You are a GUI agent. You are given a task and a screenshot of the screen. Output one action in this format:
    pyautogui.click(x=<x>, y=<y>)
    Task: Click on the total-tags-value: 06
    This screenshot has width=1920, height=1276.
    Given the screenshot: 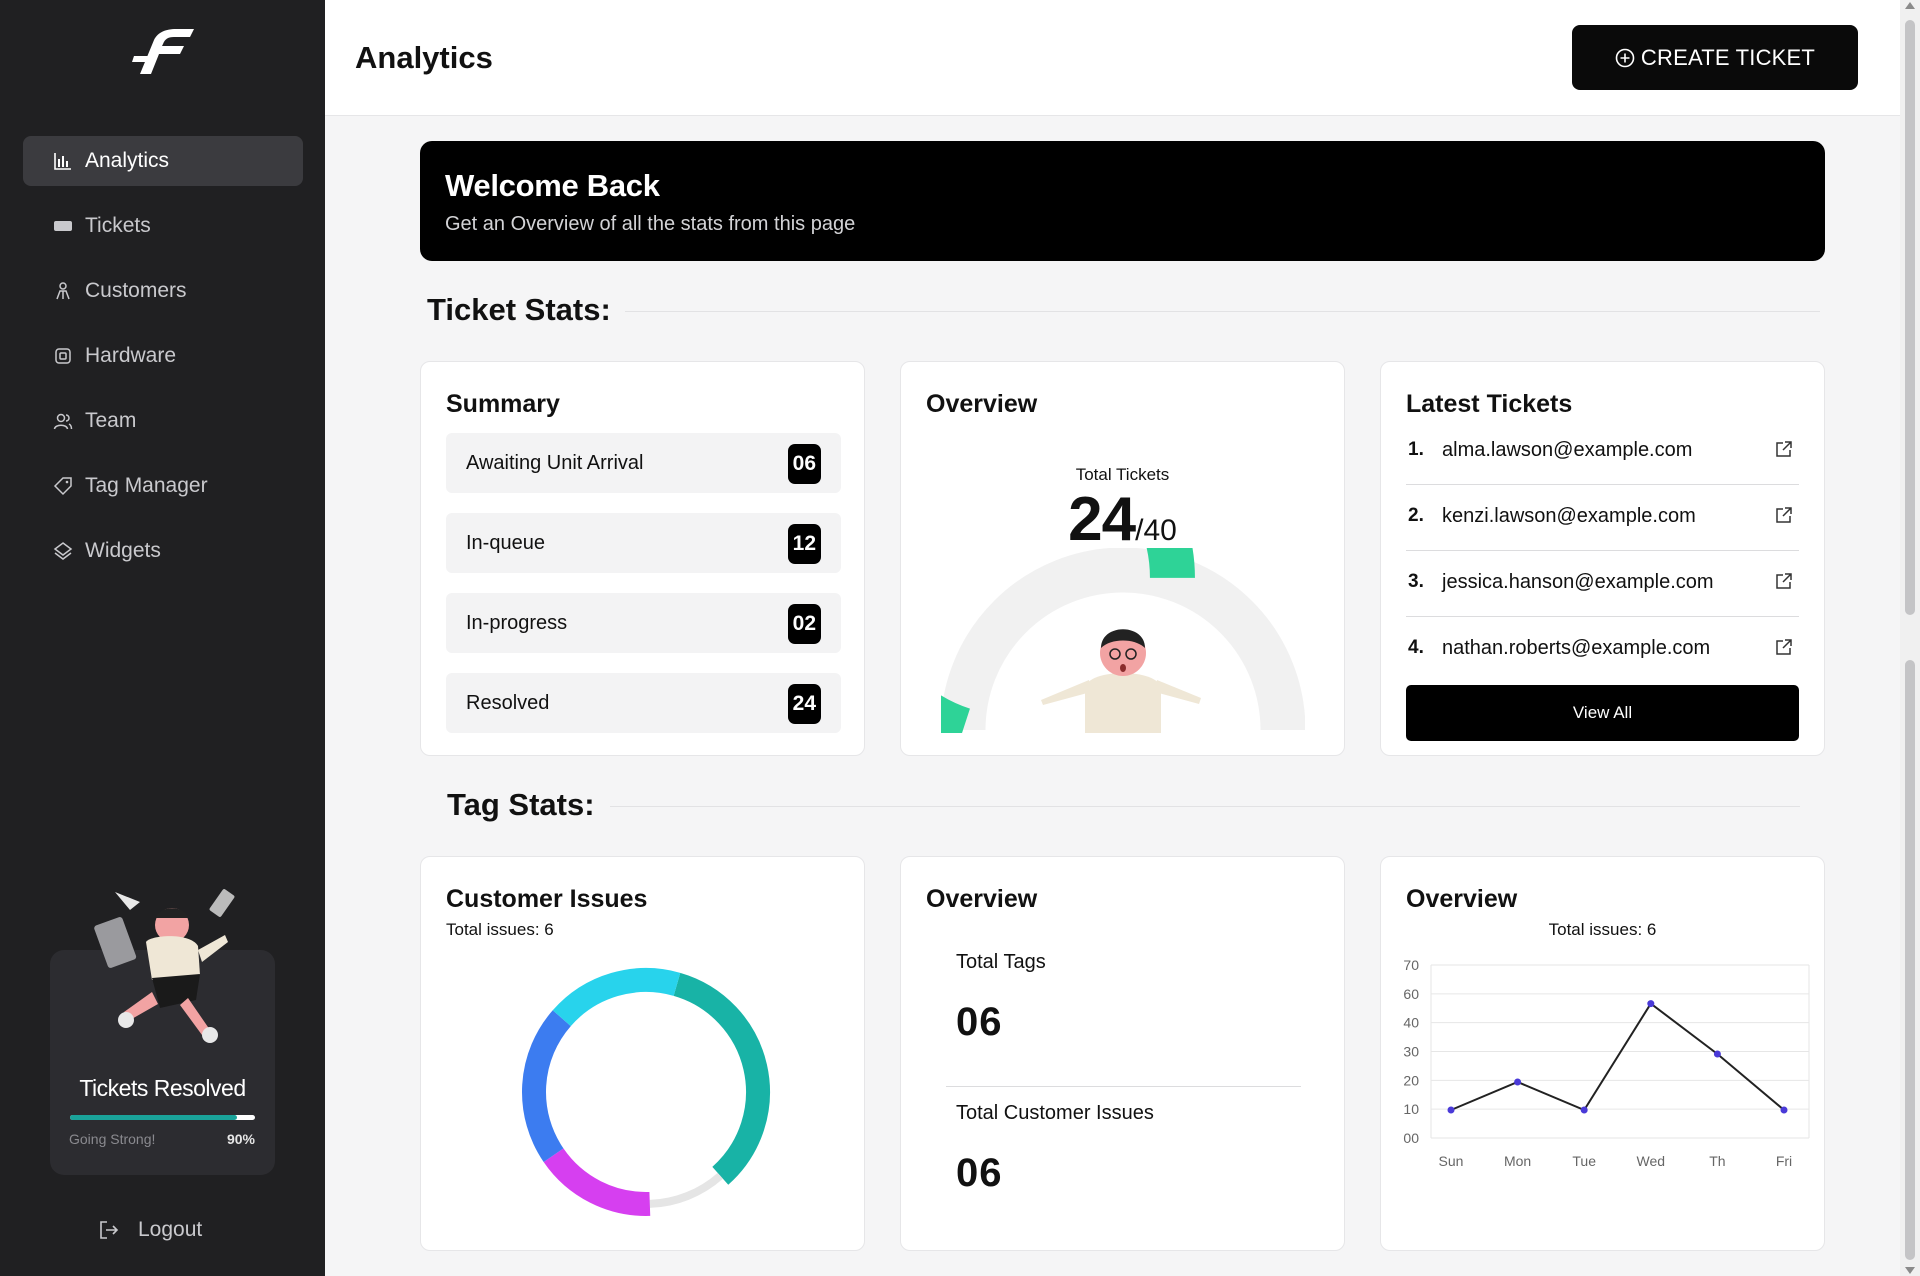 What is the action you would take?
    pyautogui.click(x=979, y=1022)
    